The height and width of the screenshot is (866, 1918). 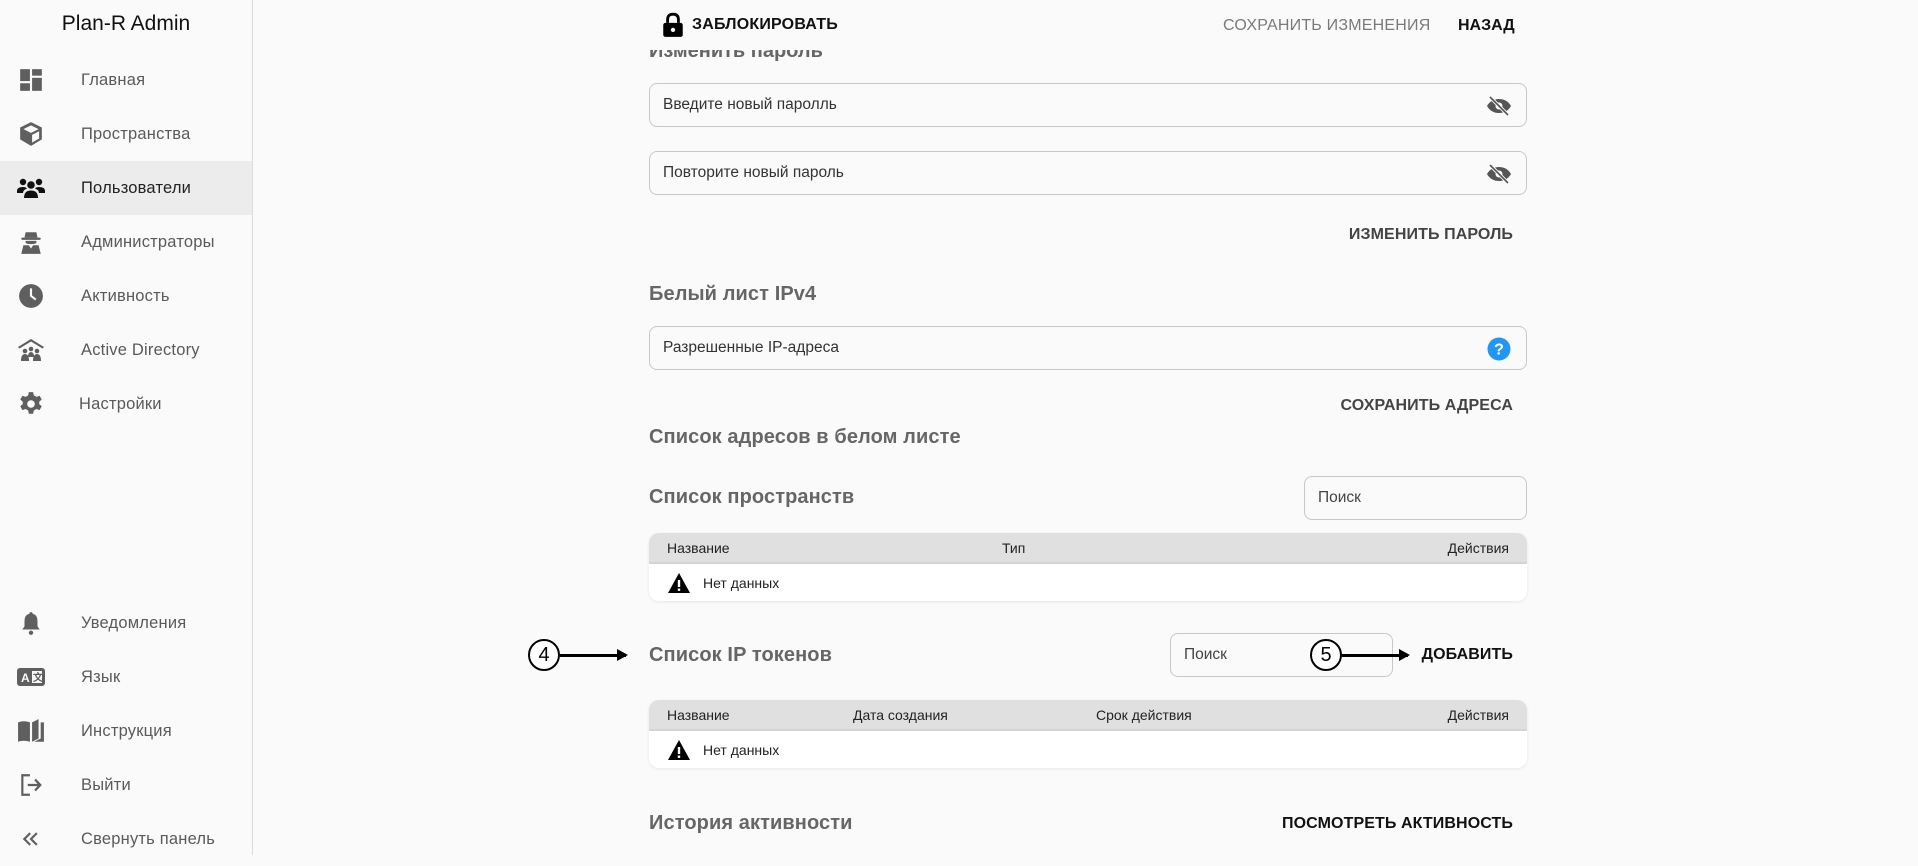 What do you see at coordinates (750, 104) in the screenshot?
I see `new-password-placeholder: Введите новый паролль` at bounding box center [750, 104].